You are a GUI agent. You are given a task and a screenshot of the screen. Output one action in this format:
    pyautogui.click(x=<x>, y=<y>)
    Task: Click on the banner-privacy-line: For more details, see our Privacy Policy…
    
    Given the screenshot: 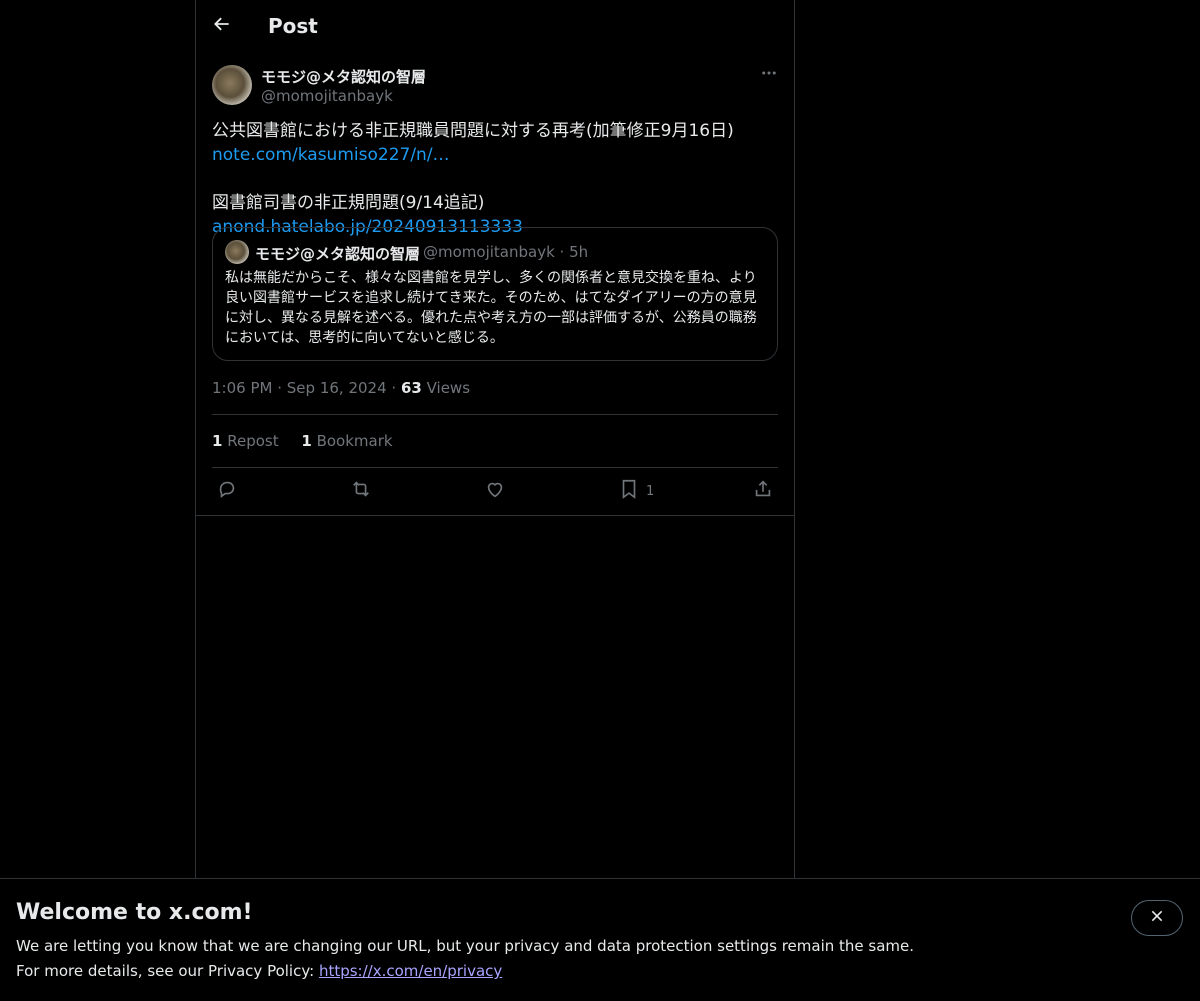 What is the action you would take?
    pyautogui.click(x=259, y=971)
    